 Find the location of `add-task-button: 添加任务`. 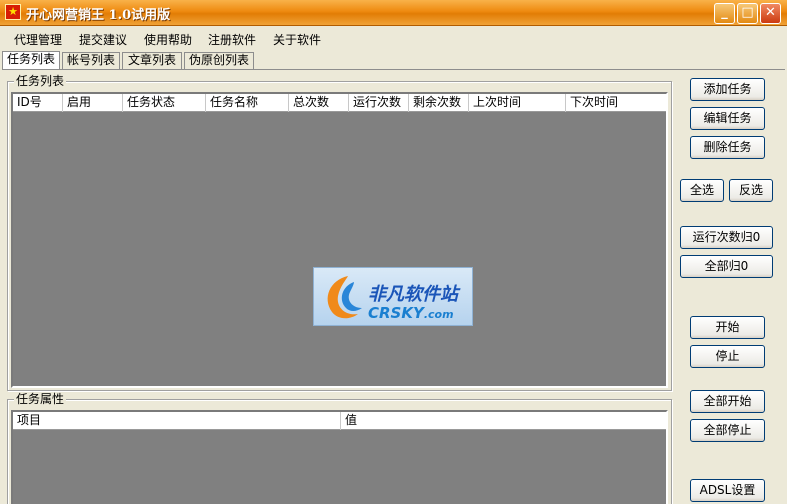

add-task-button: 添加任务 is located at coordinates (727, 89).